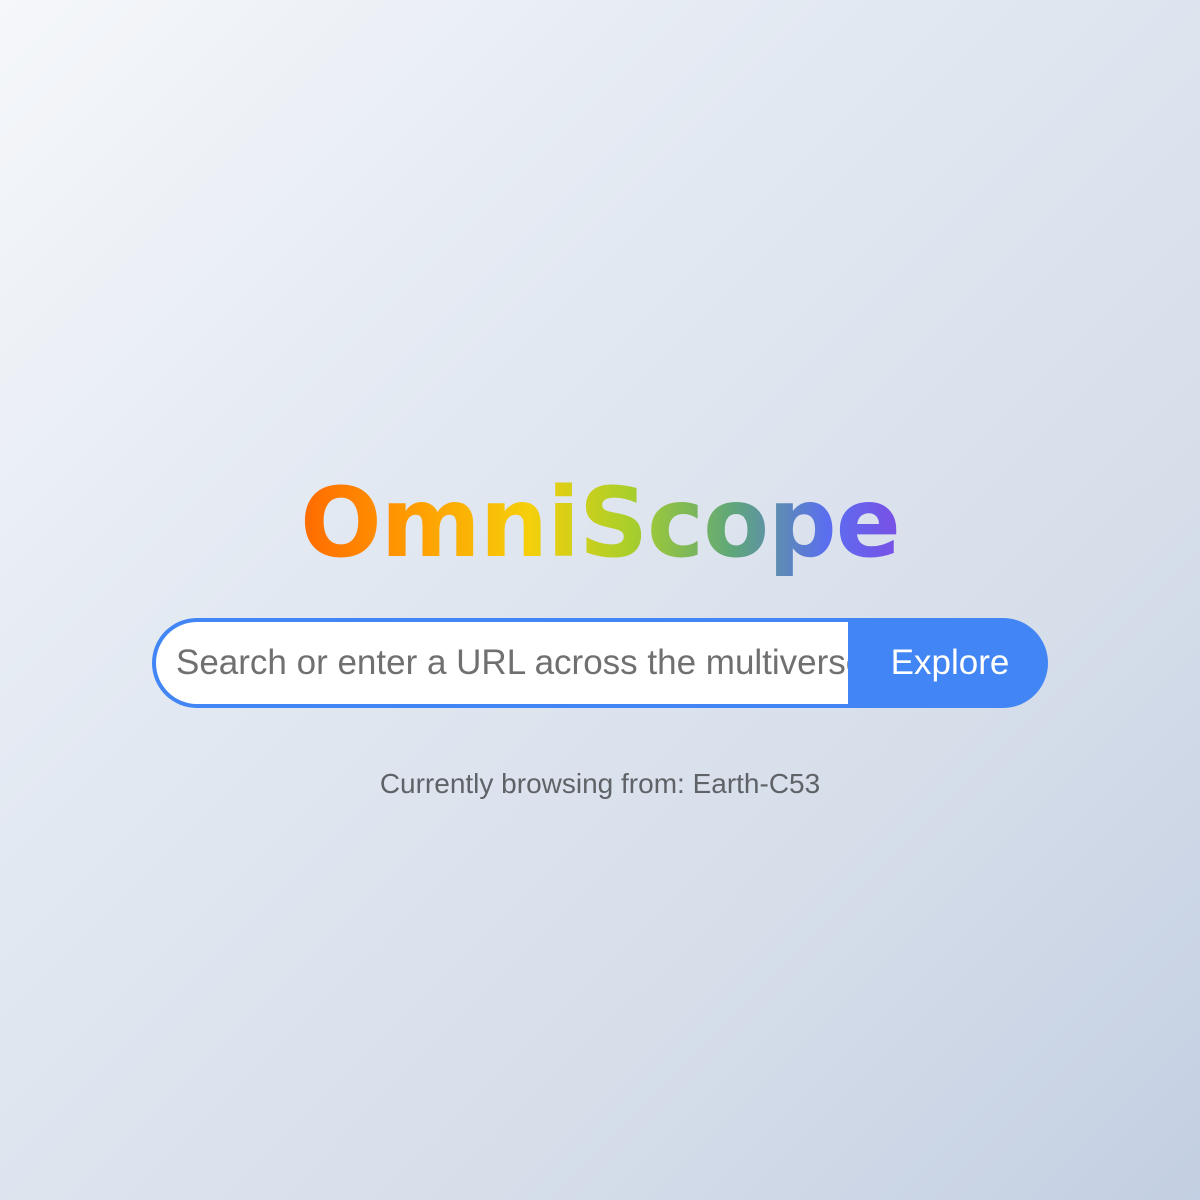  I want to click on app-logo: OmniScope, so click(600, 523).